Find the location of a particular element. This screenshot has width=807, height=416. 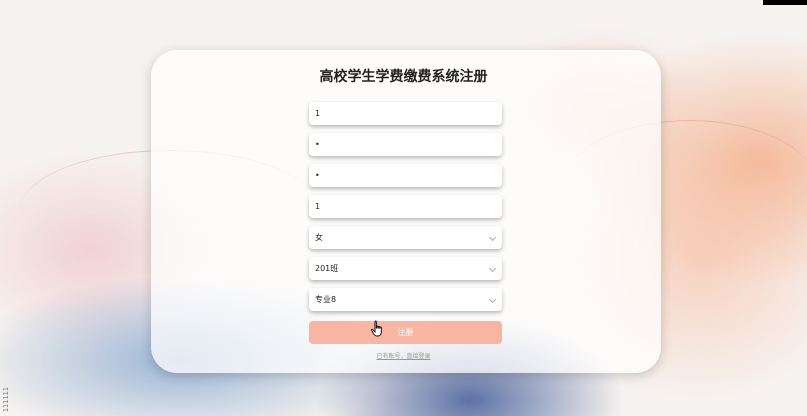

confirm-password-field is located at coordinates (405, 175).